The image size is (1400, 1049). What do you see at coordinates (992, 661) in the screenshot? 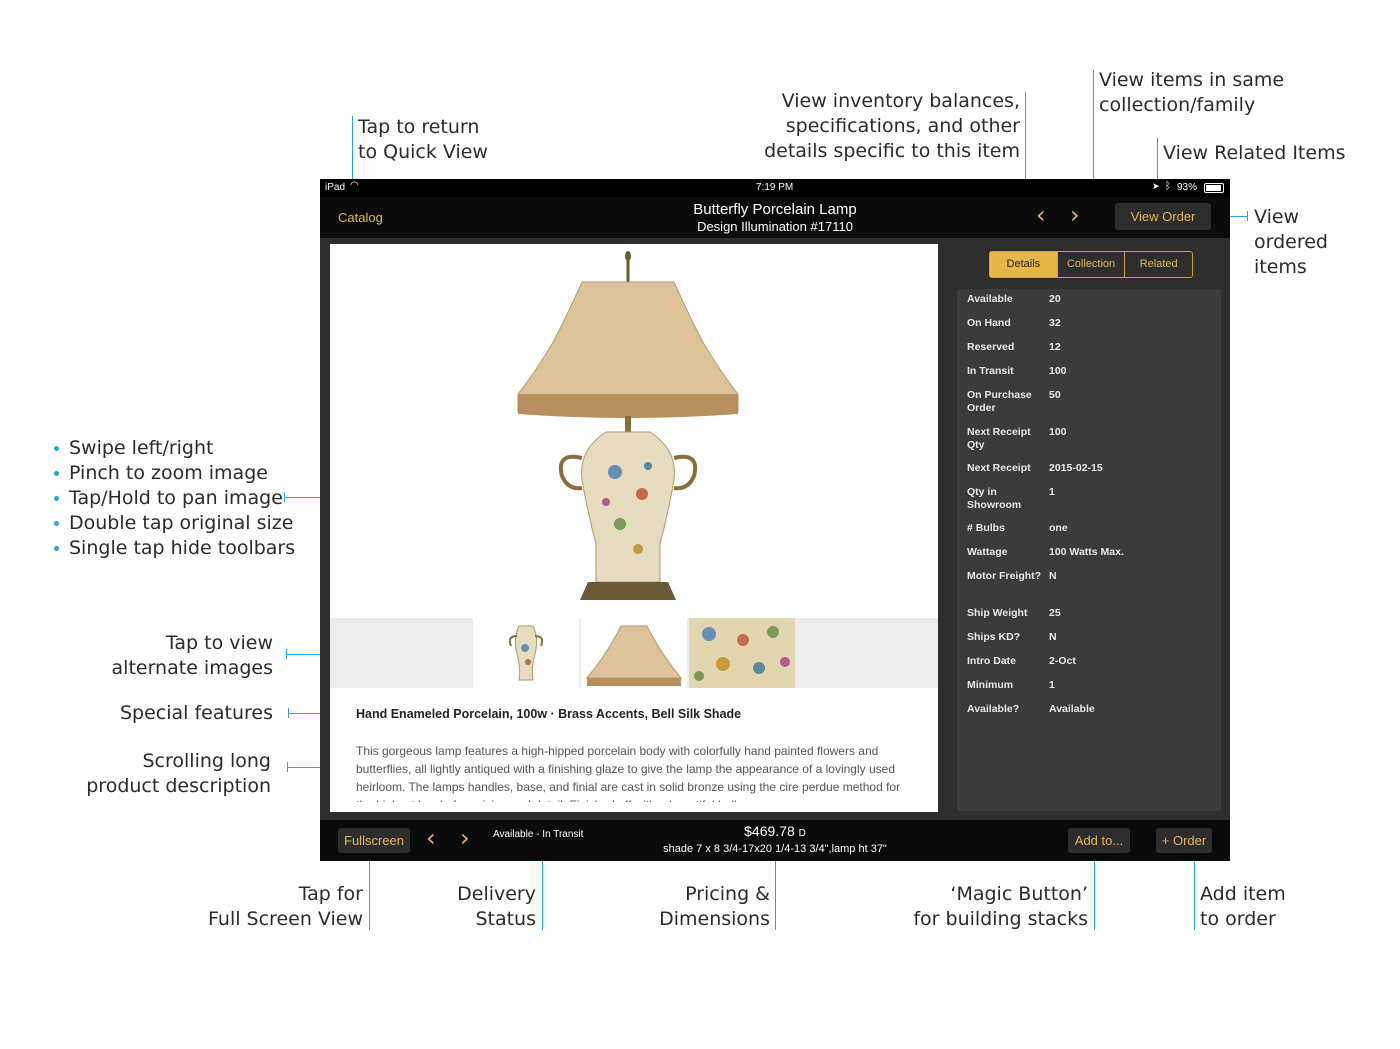
I see `detail-key: Intro Date` at bounding box center [992, 661].